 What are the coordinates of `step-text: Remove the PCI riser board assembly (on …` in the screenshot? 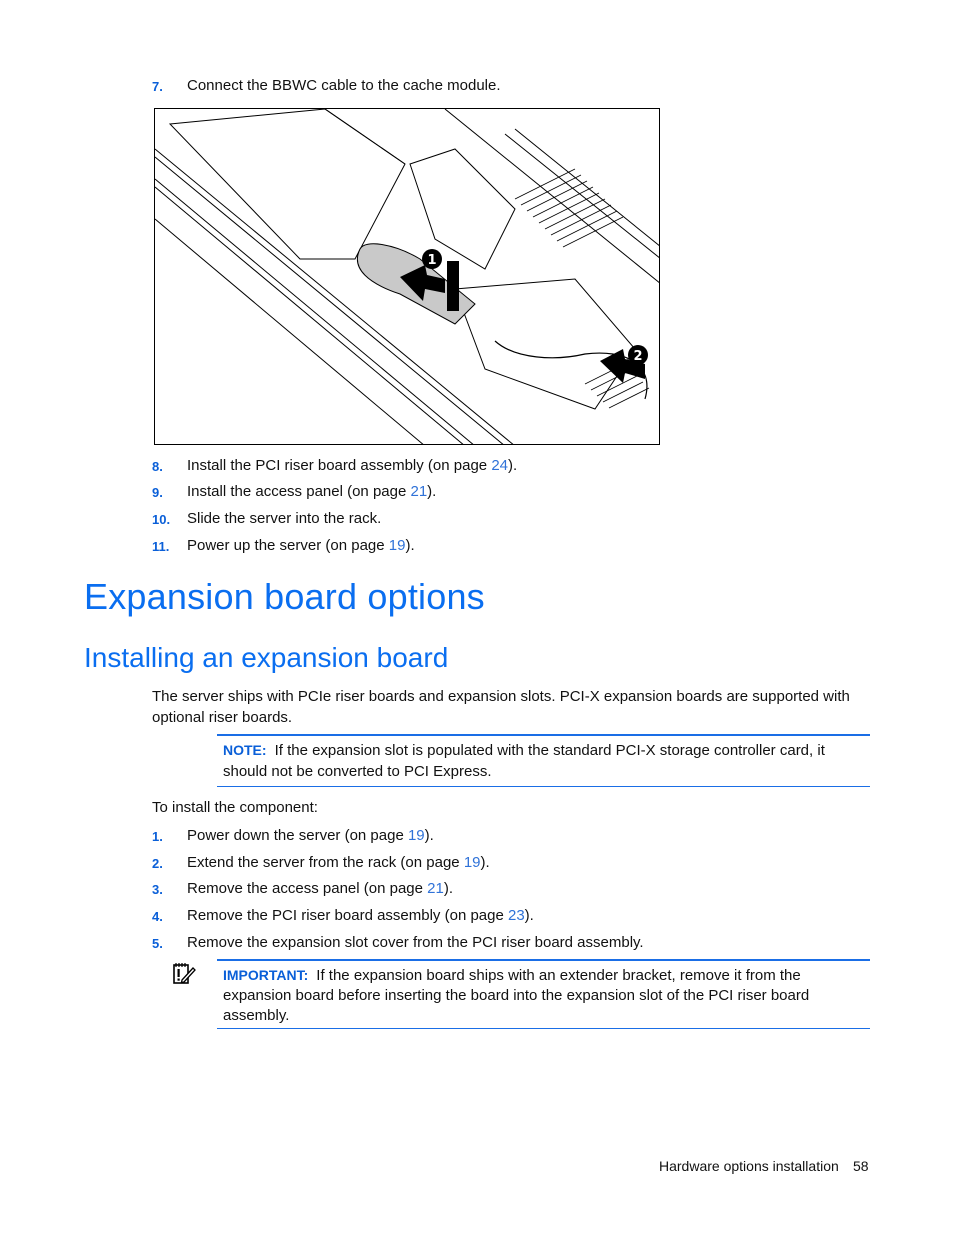 It's located at (347, 915).